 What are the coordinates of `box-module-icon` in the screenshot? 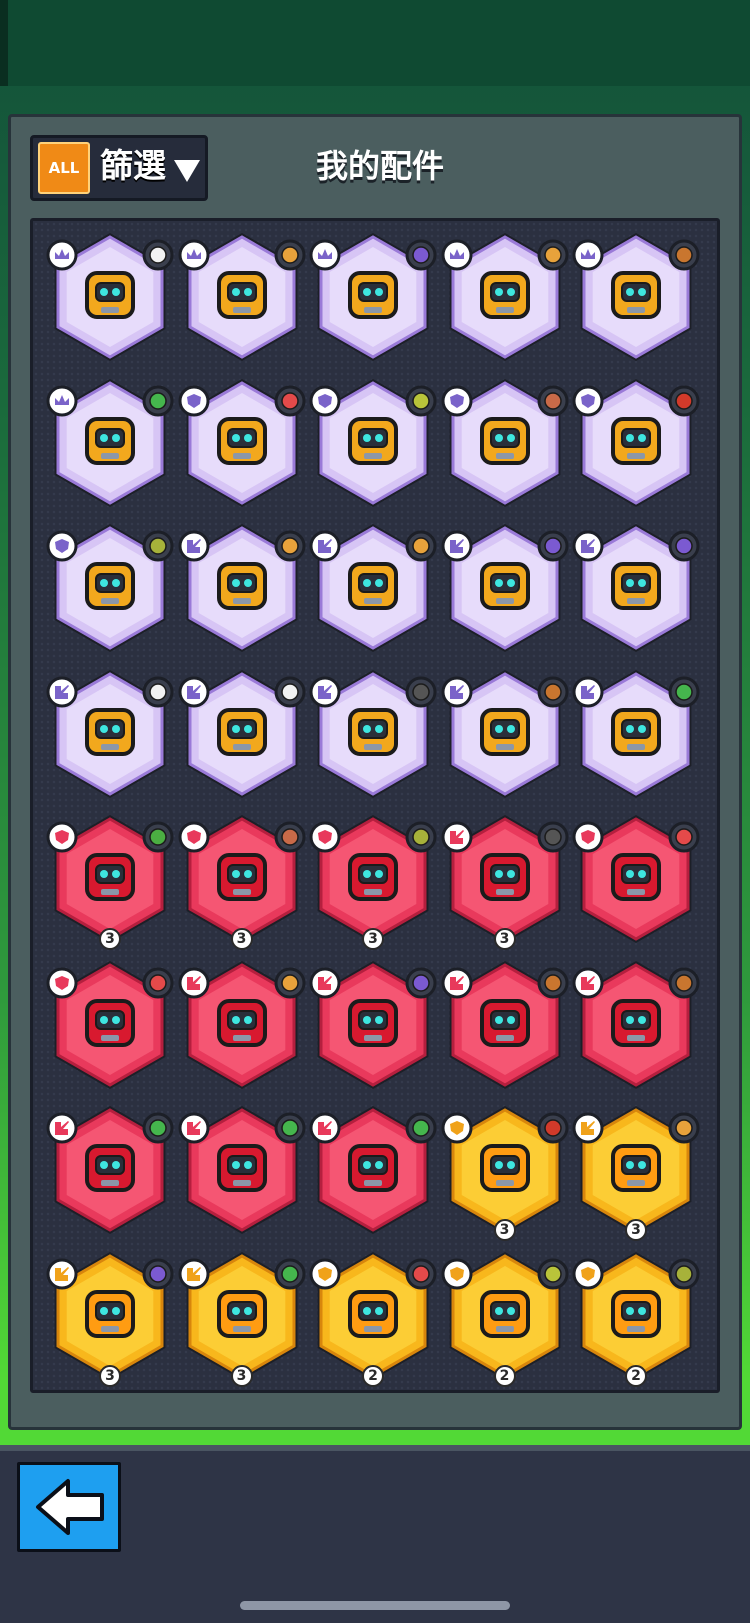 It's located at (636, 586).